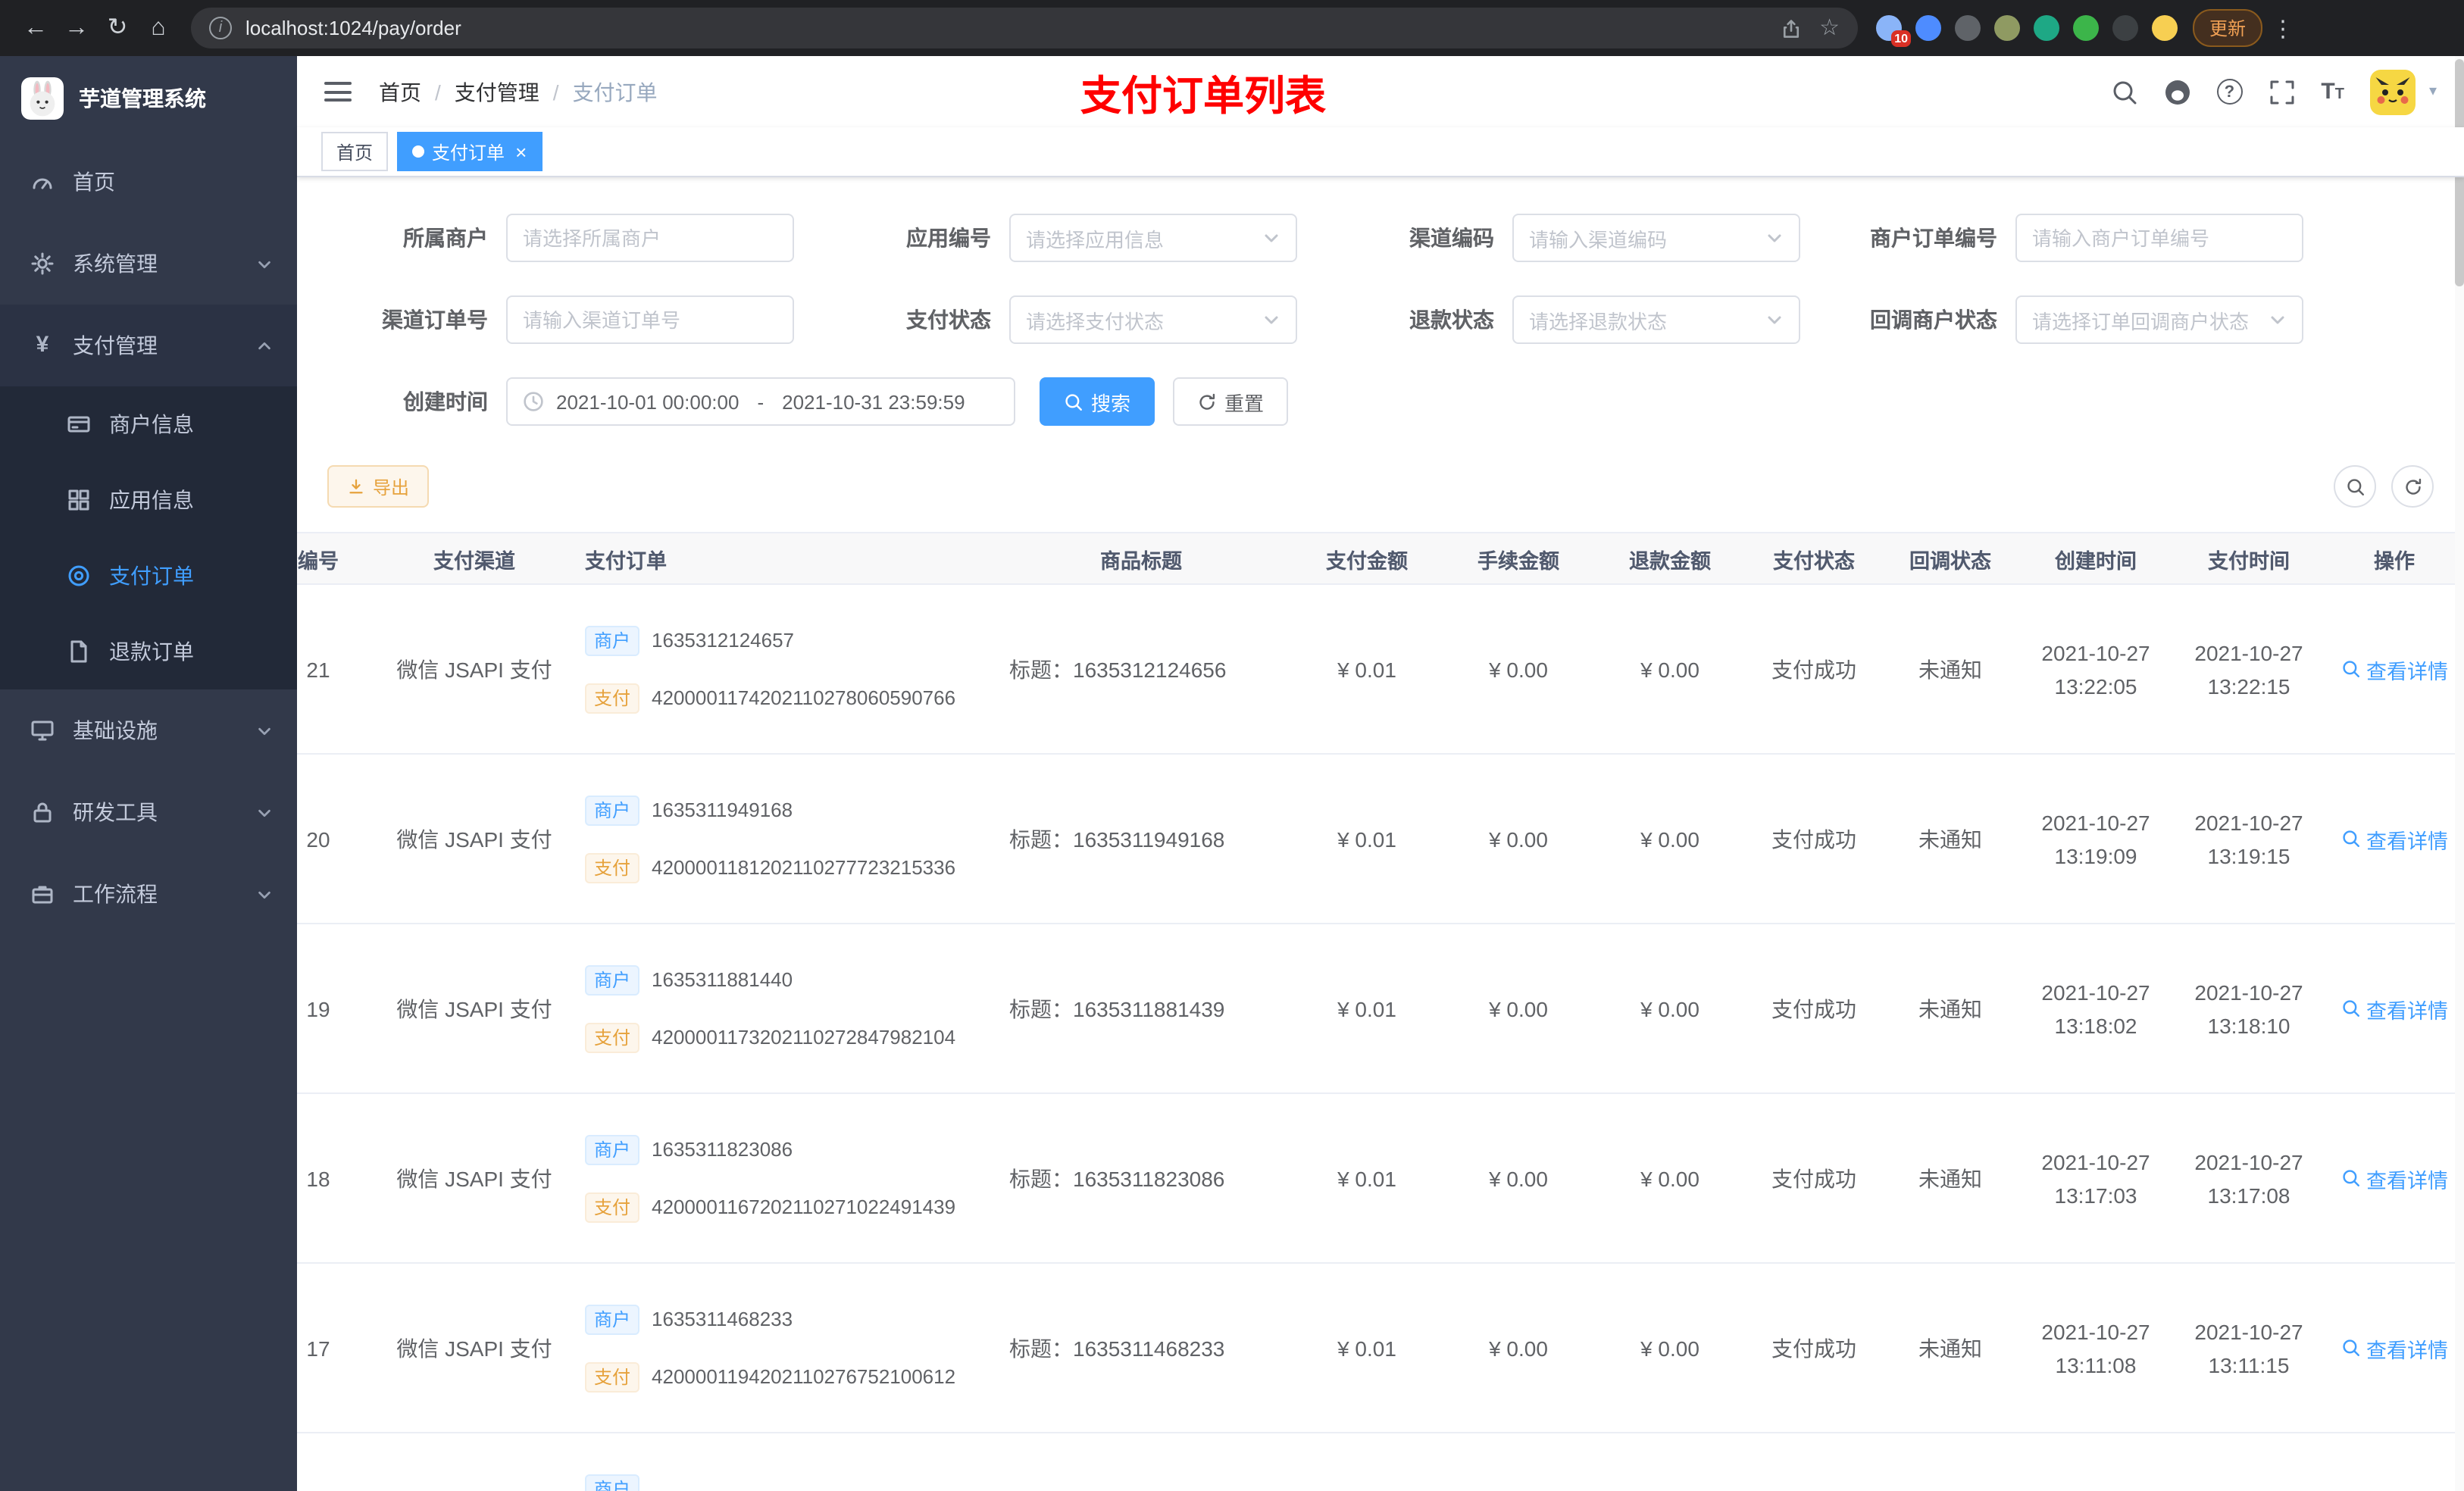  I want to click on sidebar-item-refund-order: 退款订单, so click(148, 651).